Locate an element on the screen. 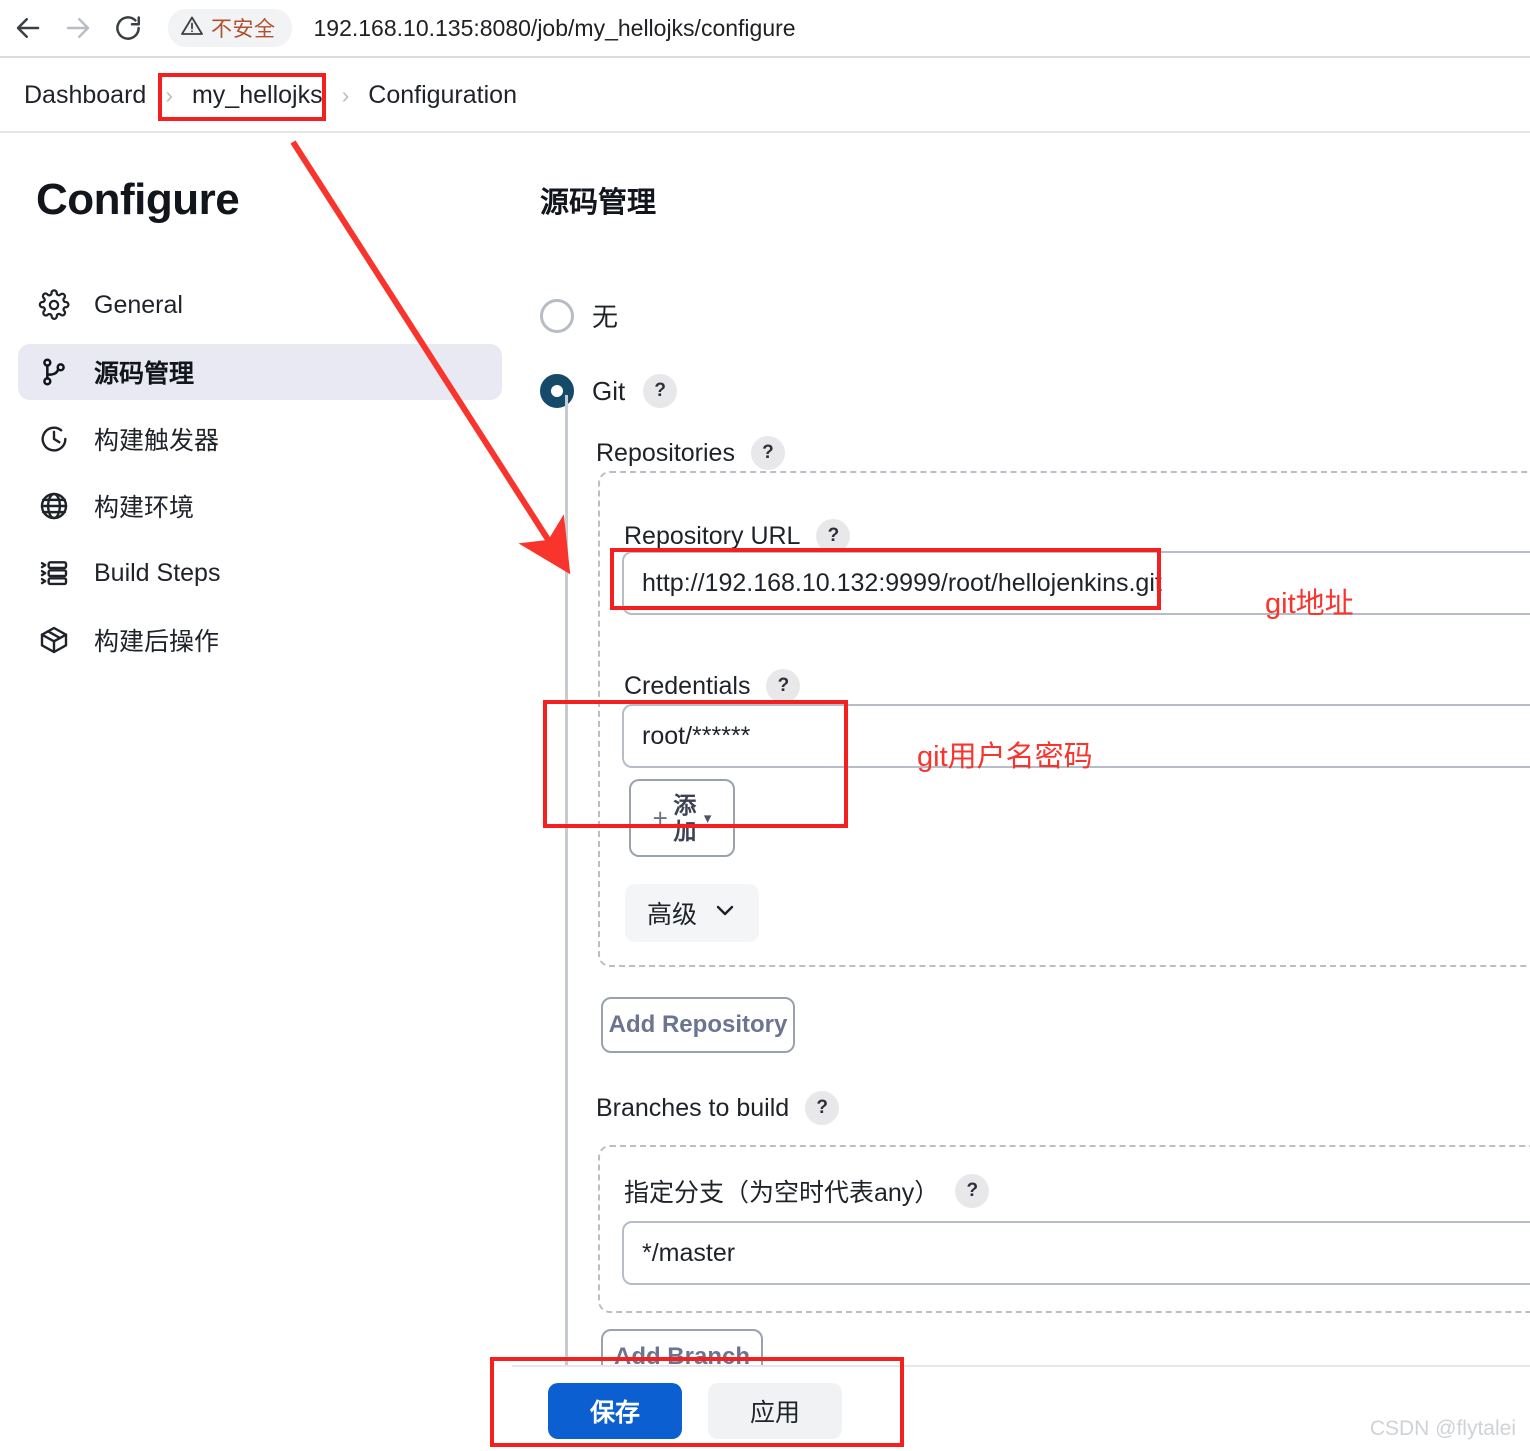 The height and width of the screenshot is (1451, 1530). scm-option-label: Git is located at coordinates (609, 390).